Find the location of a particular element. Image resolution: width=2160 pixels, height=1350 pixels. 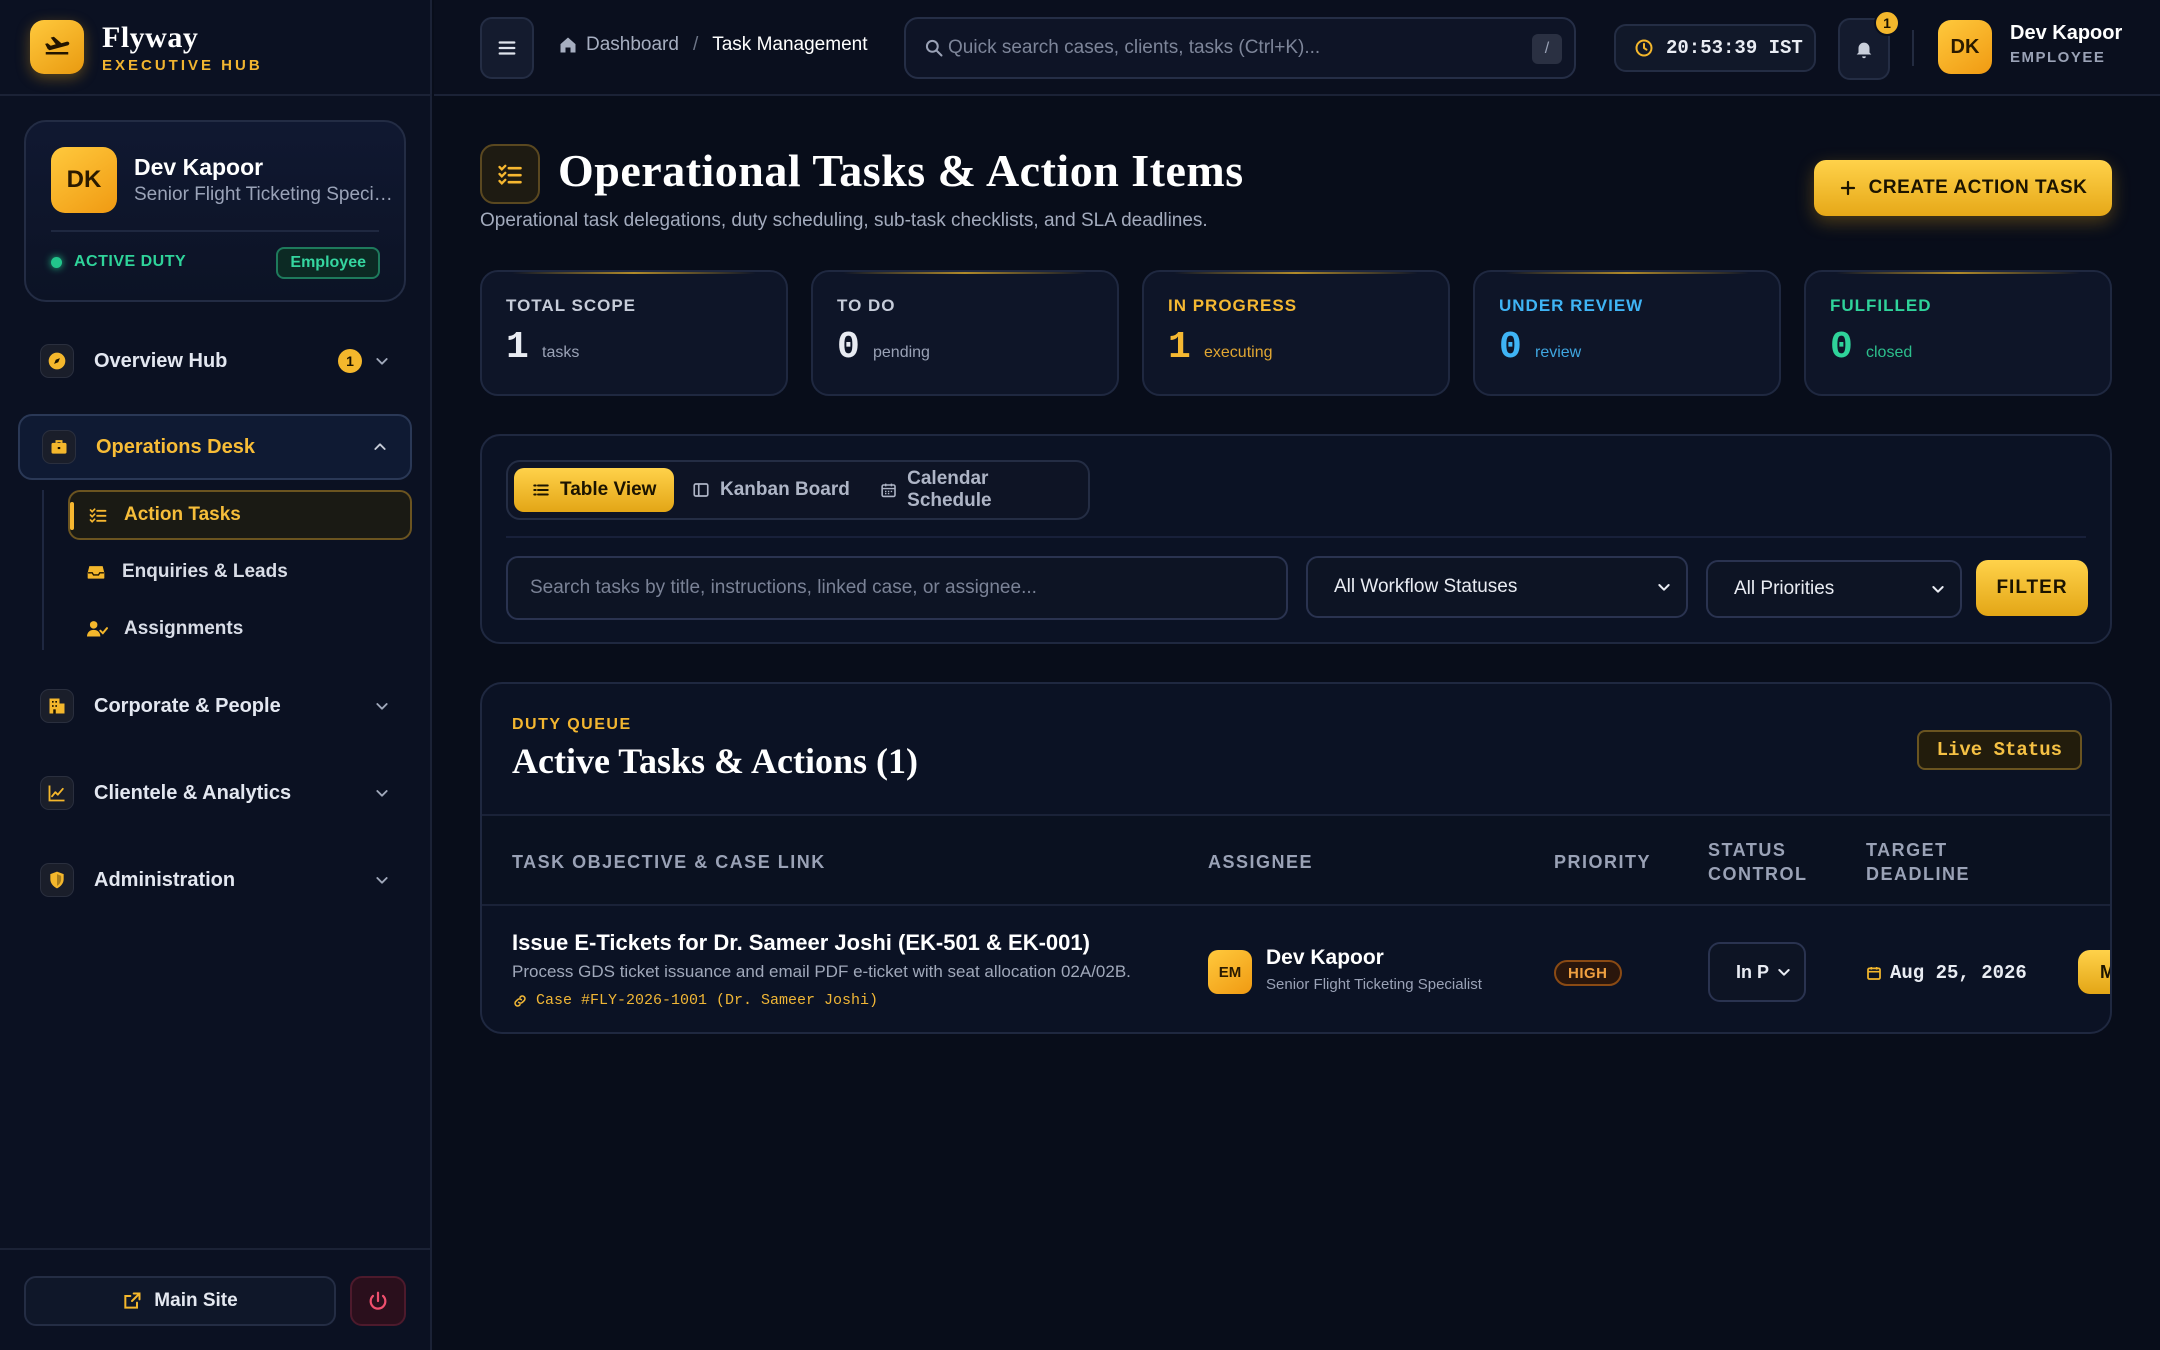

filter-button: FILTER is located at coordinates (2032, 588).